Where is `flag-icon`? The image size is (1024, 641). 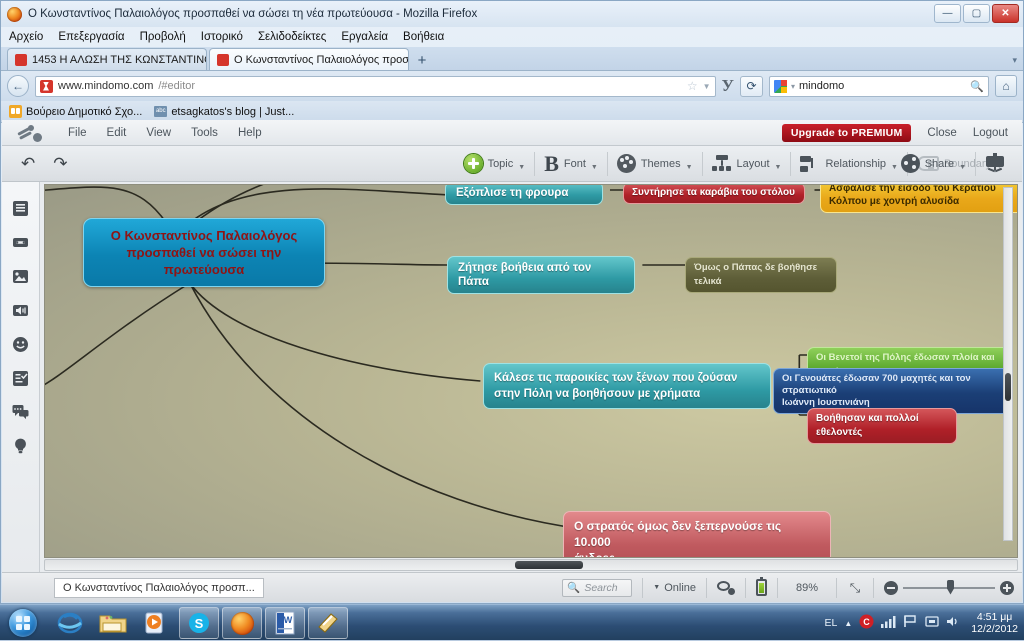 flag-icon is located at coordinates (910, 623).